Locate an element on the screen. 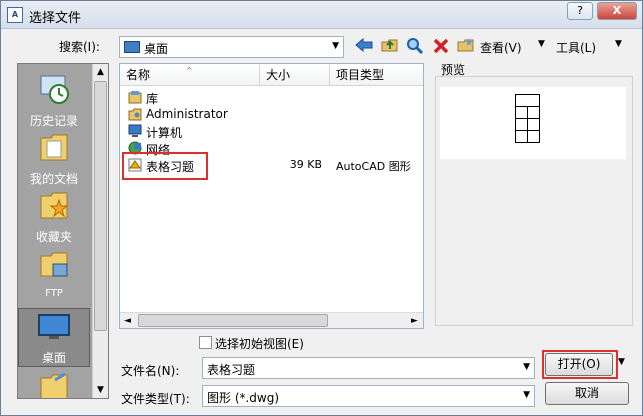 This screenshot has width=643, height=416. place-favorites: 收藏夹 is located at coordinates (54, 216).